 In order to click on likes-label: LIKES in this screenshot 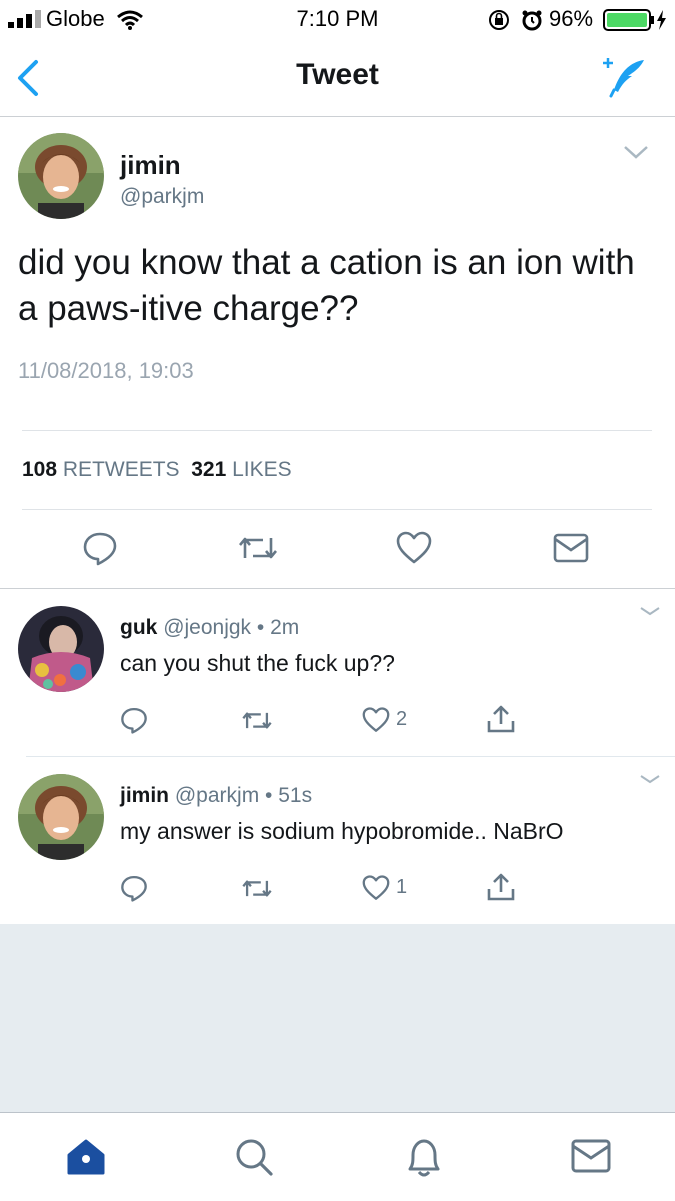, I will do `click(262, 469)`.